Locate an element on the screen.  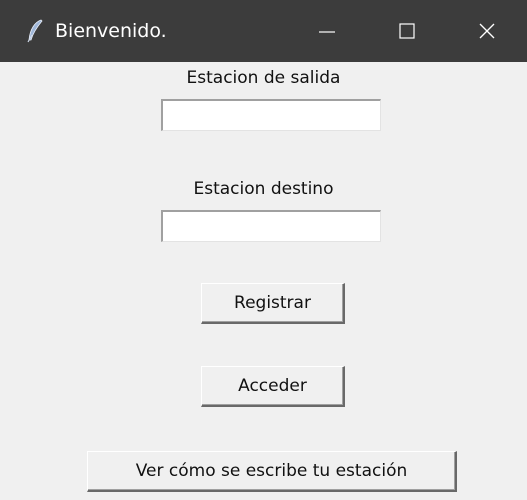
minimize-icon is located at coordinates (327, 32).